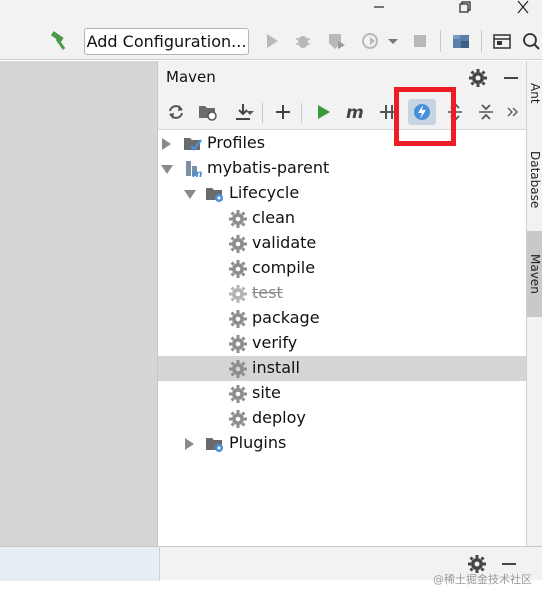  I want to click on more-actions-icon, so click(513, 112).